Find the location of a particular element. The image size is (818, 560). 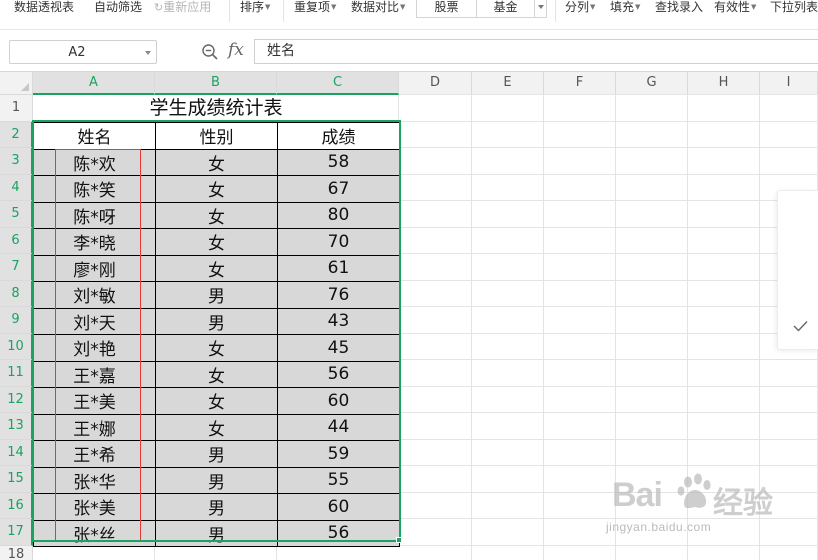

score-cell: 67 is located at coordinates (338, 189).